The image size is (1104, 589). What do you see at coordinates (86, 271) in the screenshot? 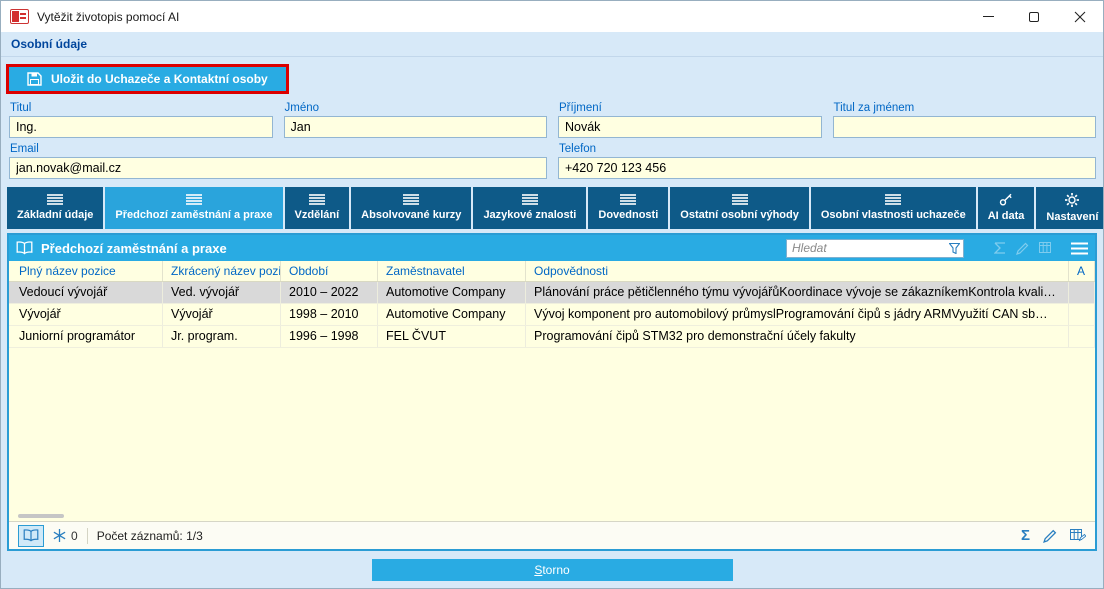
I see `column-header-plny-nazev-pozice: Plný název pozice` at bounding box center [86, 271].